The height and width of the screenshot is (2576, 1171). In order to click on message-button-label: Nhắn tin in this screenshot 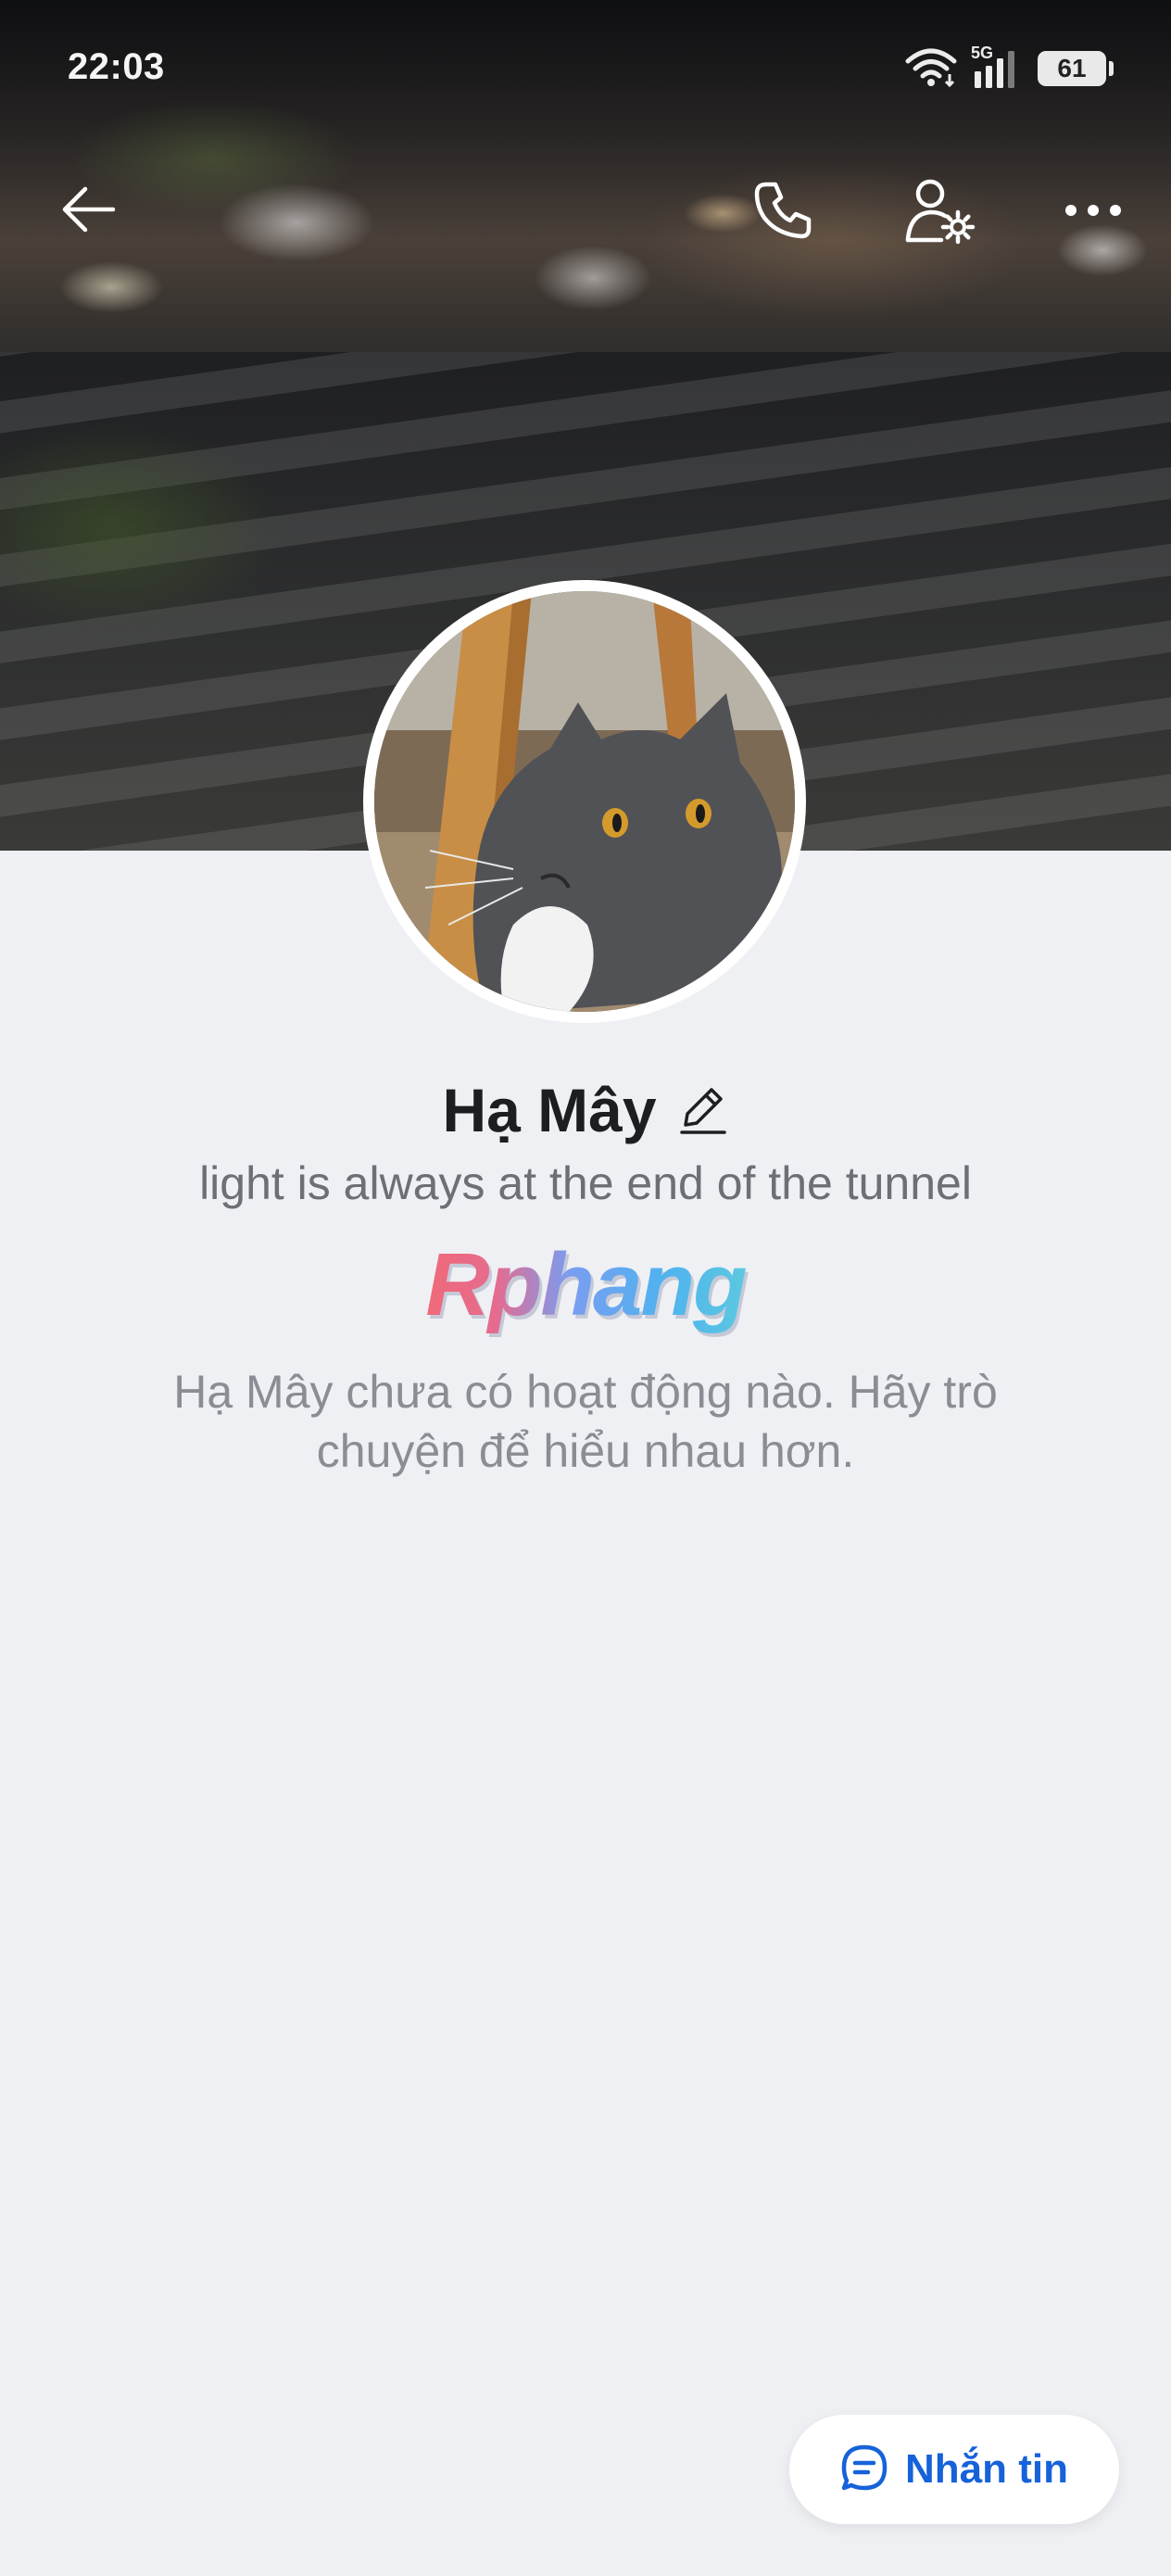, I will do `click(987, 2469)`.